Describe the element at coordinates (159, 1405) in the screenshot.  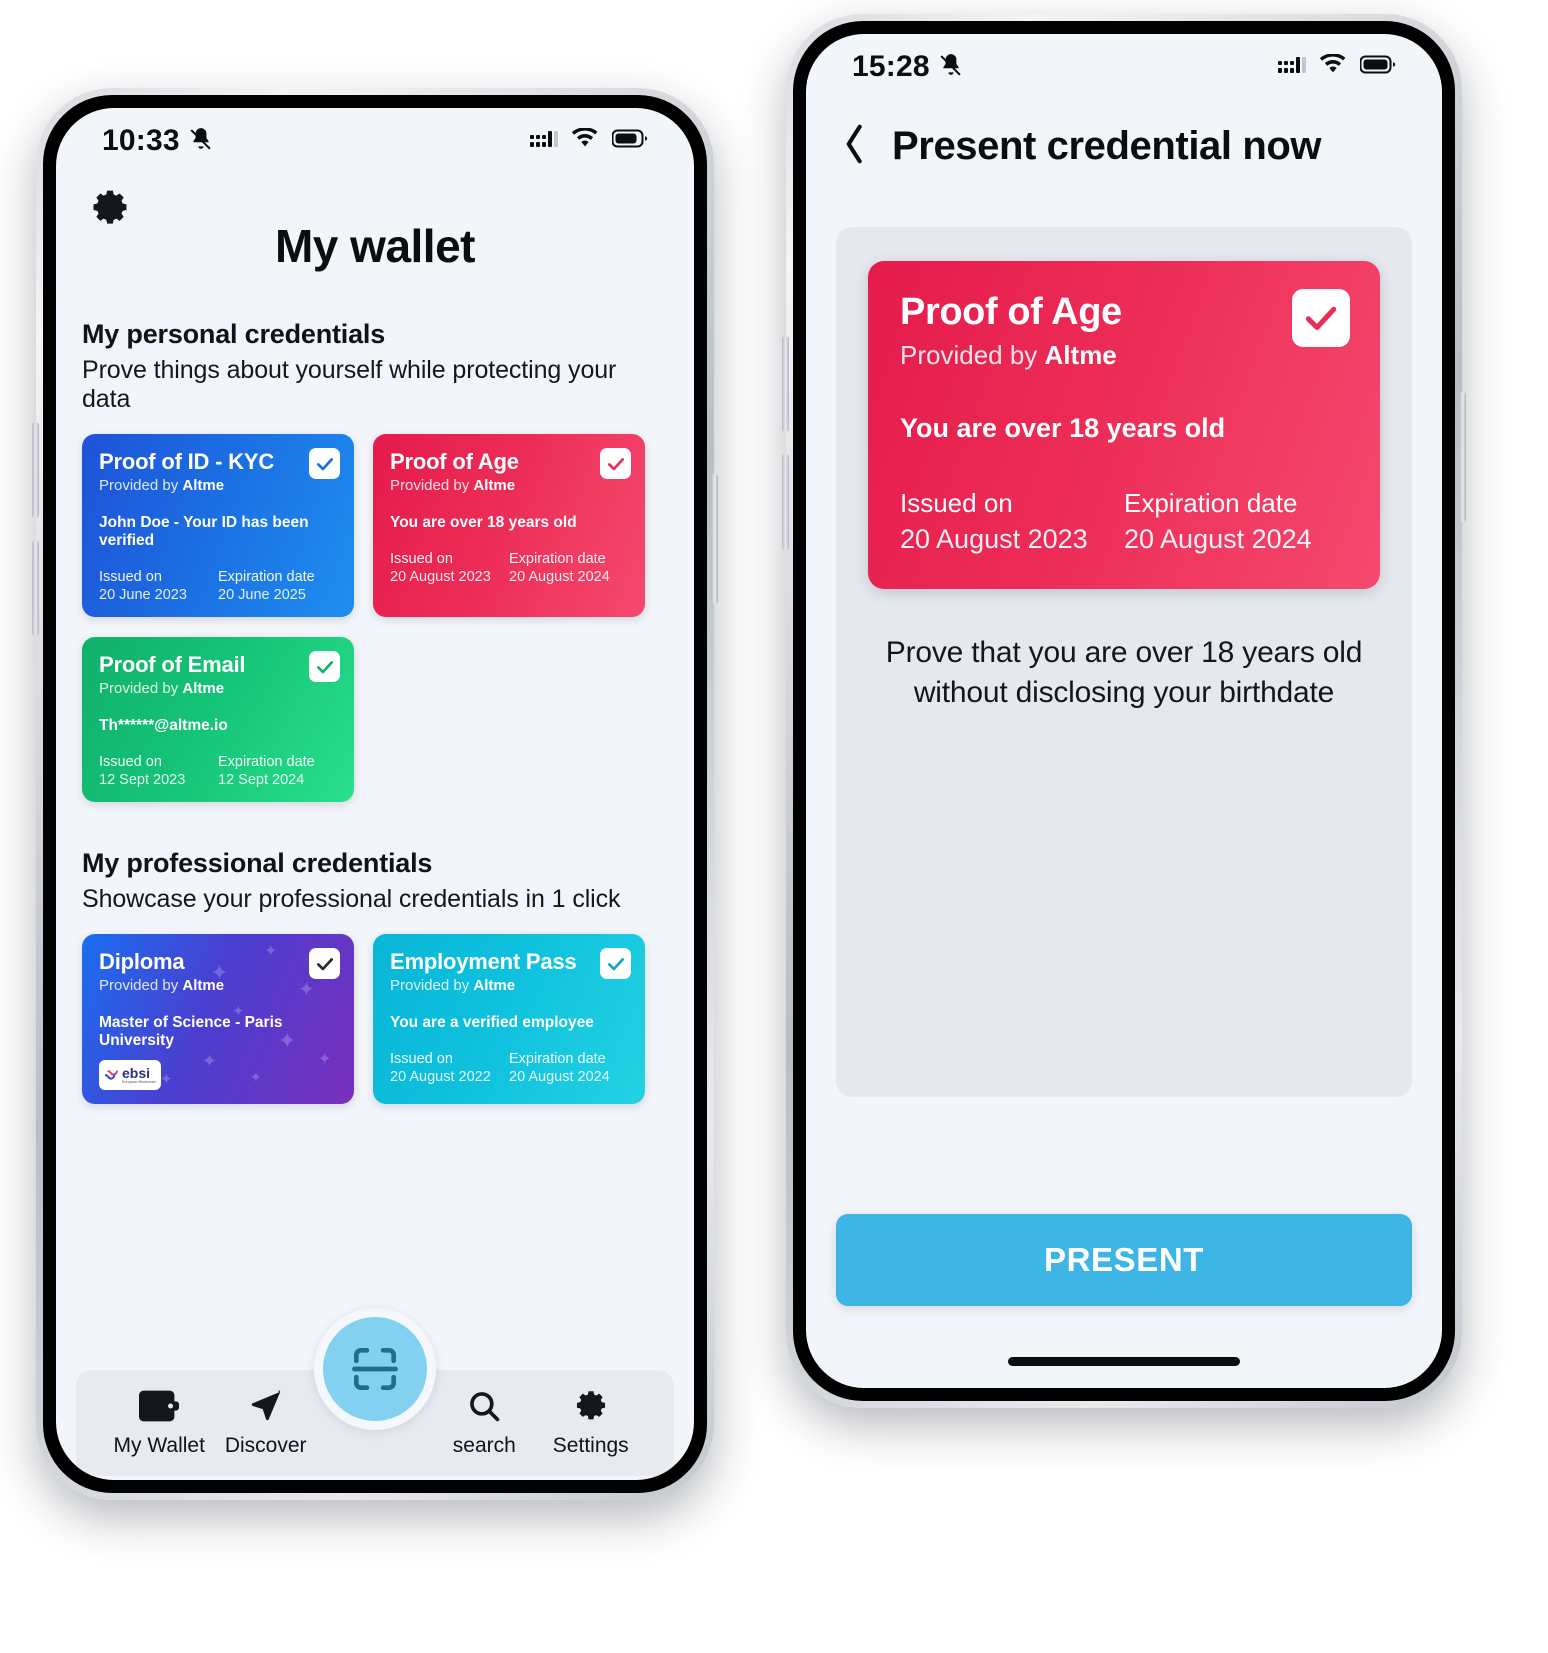
I see `wallet-icon` at that location.